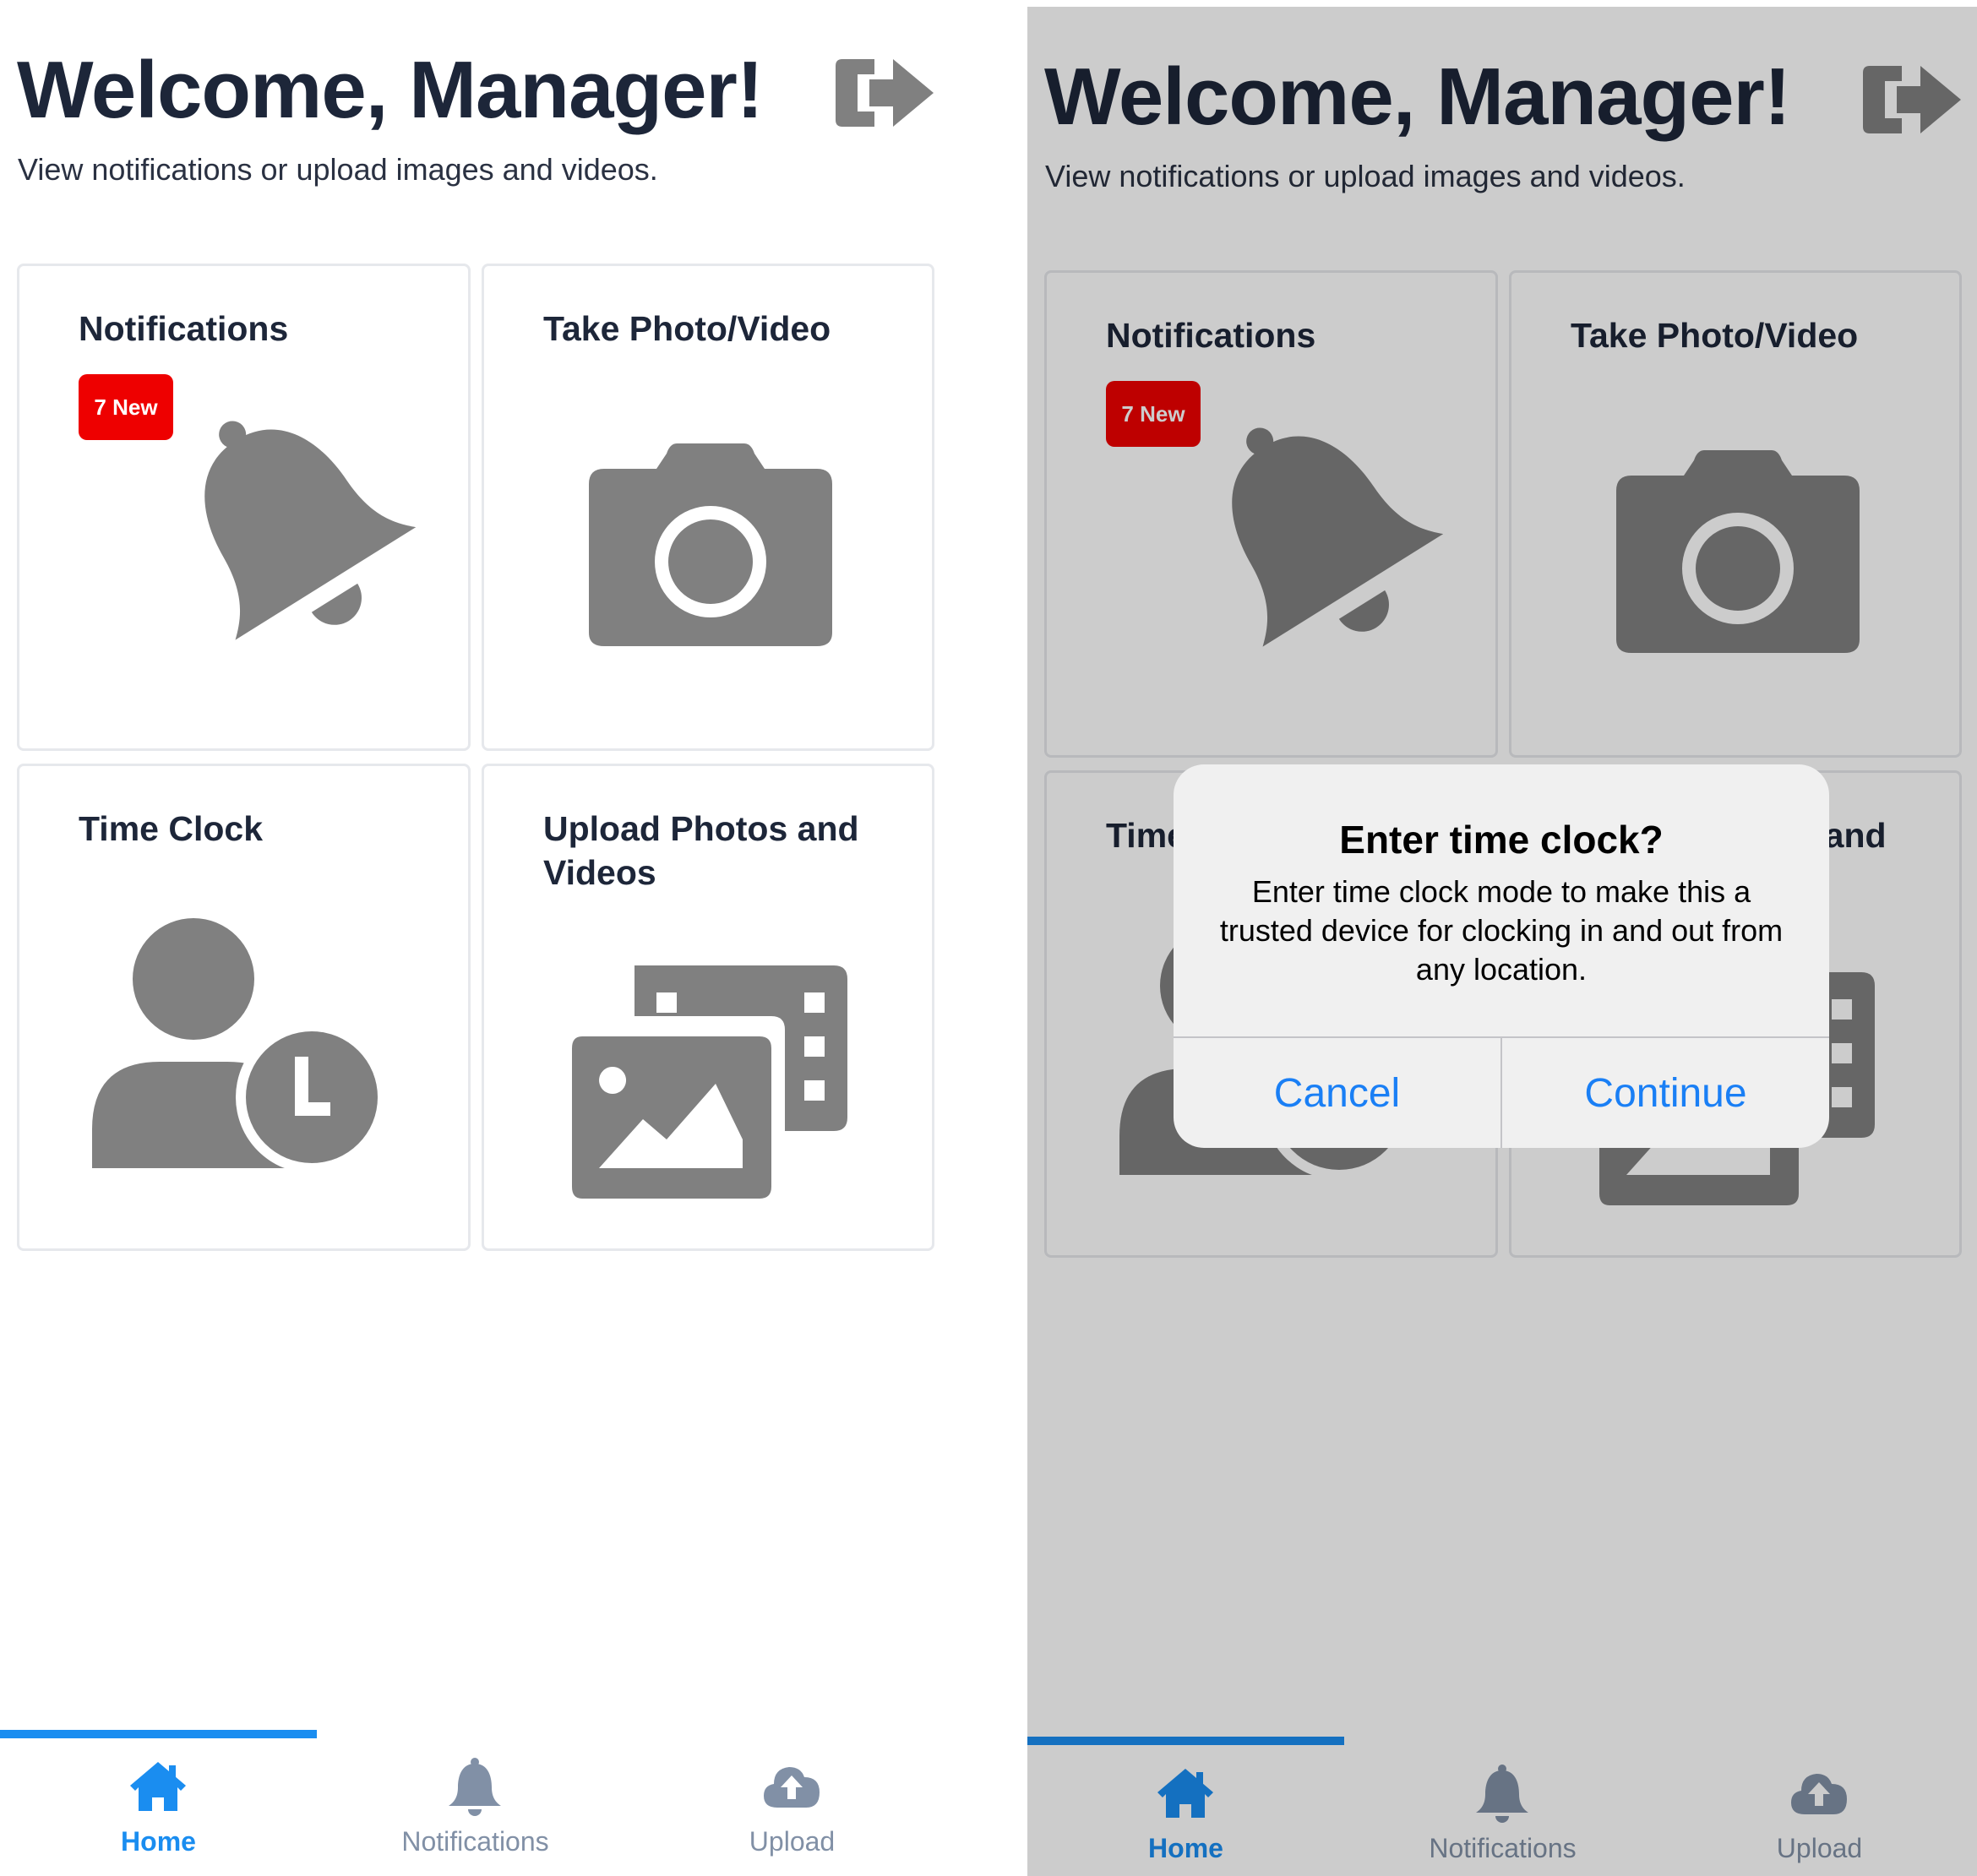 Image resolution: width=1977 pixels, height=1876 pixels. What do you see at coordinates (158, 1786) in the screenshot?
I see `home-icon` at bounding box center [158, 1786].